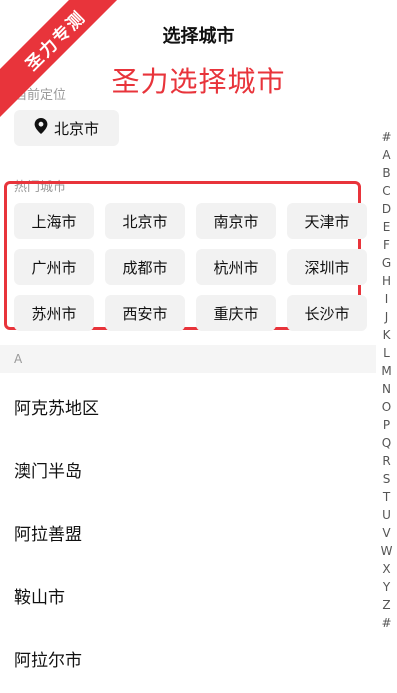 Image resolution: width=397 pixels, height=693 pixels. What do you see at coordinates (76, 128) in the screenshot?
I see `current-city-name: 北京市` at bounding box center [76, 128].